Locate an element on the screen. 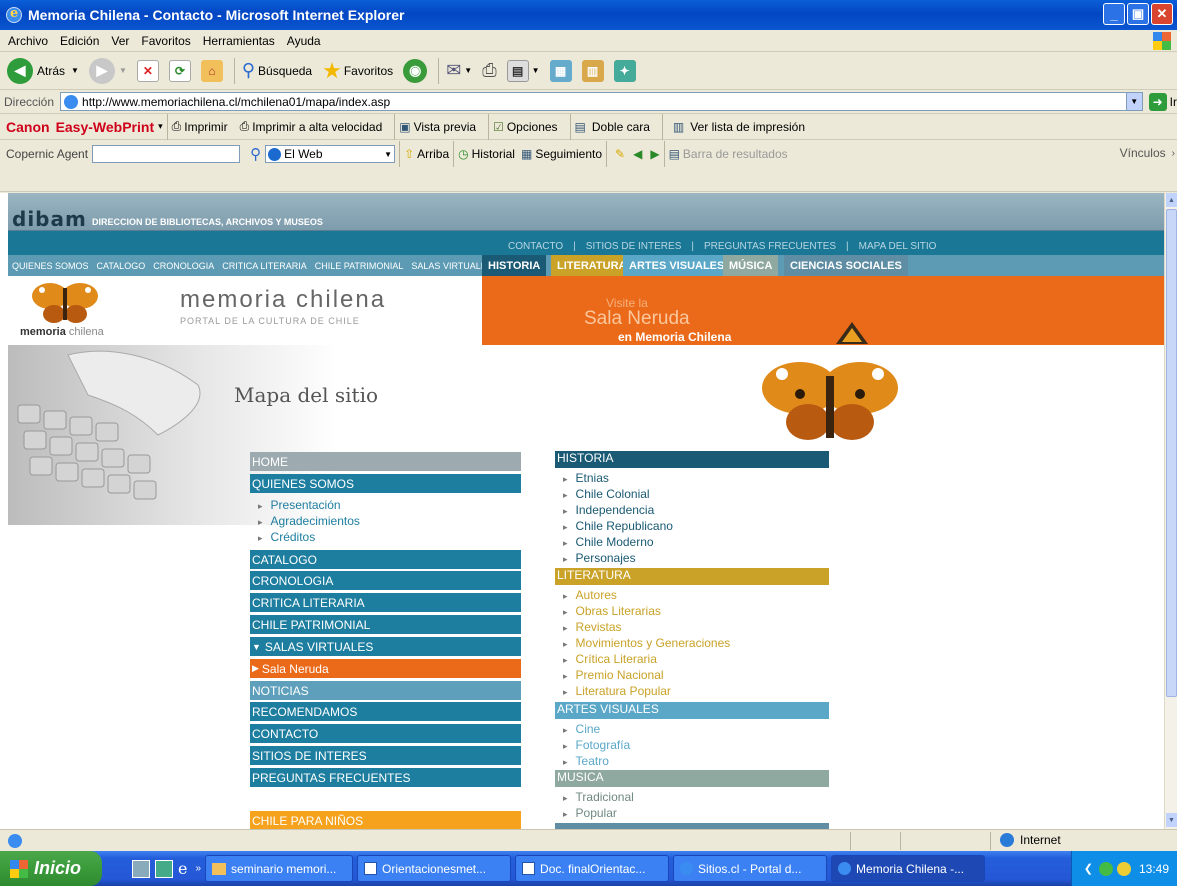 The height and width of the screenshot is (886, 1177). menu-noticias: NOTICIAS is located at coordinates (385, 690).